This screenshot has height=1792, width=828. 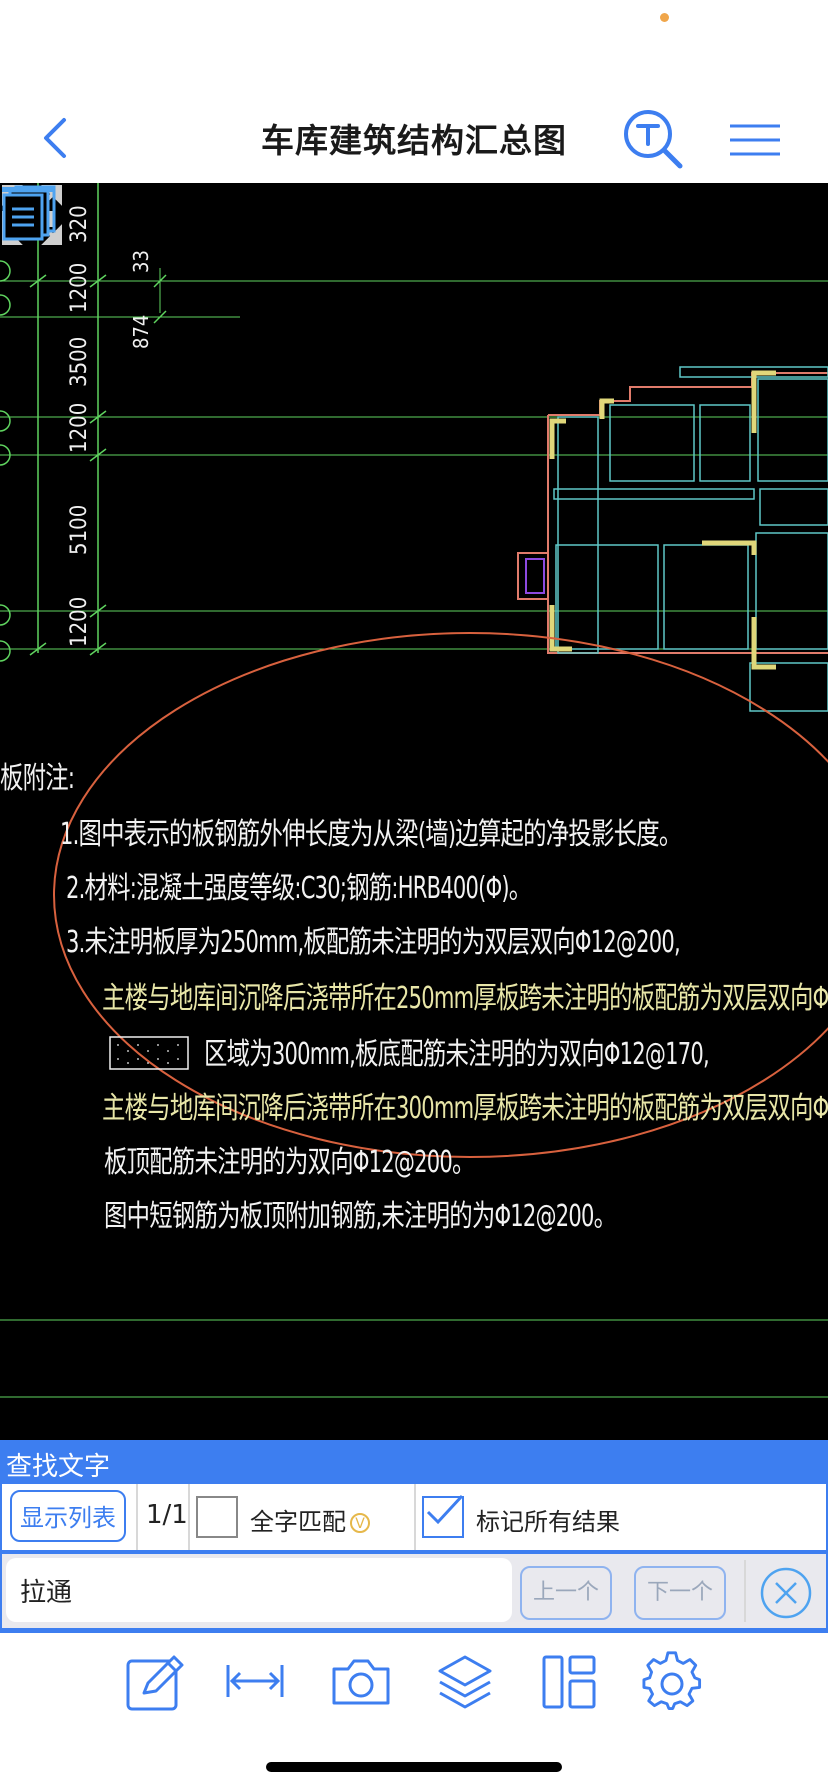 What do you see at coordinates (414, 140) in the screenshot?
I see `page-title: 车库建筑结构汇总图` at bounding box center [414, 140].